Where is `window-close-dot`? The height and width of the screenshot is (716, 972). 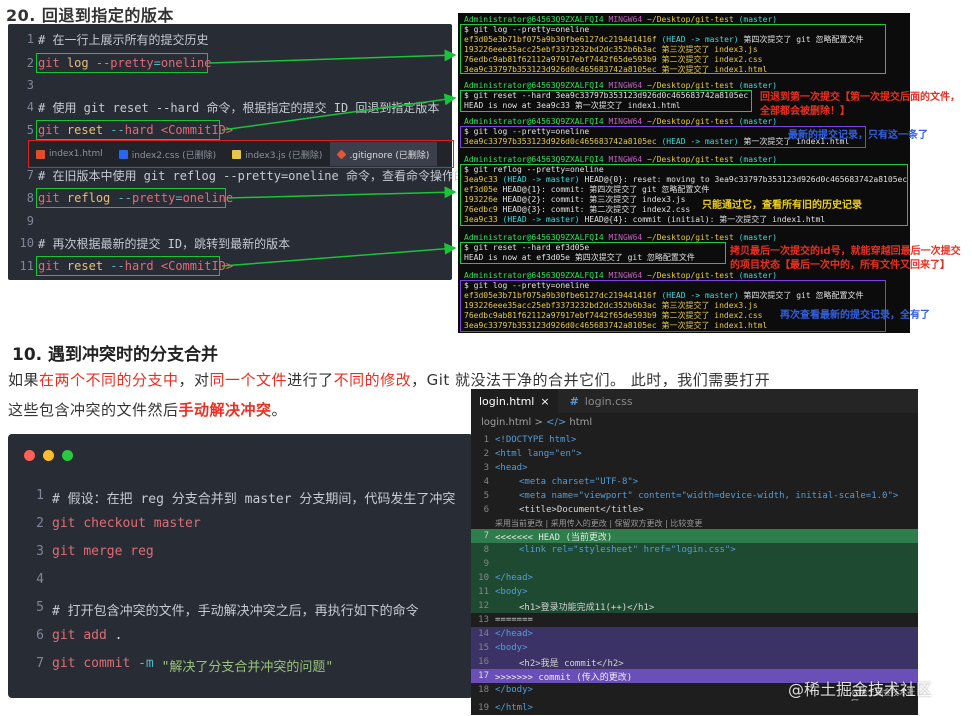
window-close-dot is located at coordinates (29, 455).